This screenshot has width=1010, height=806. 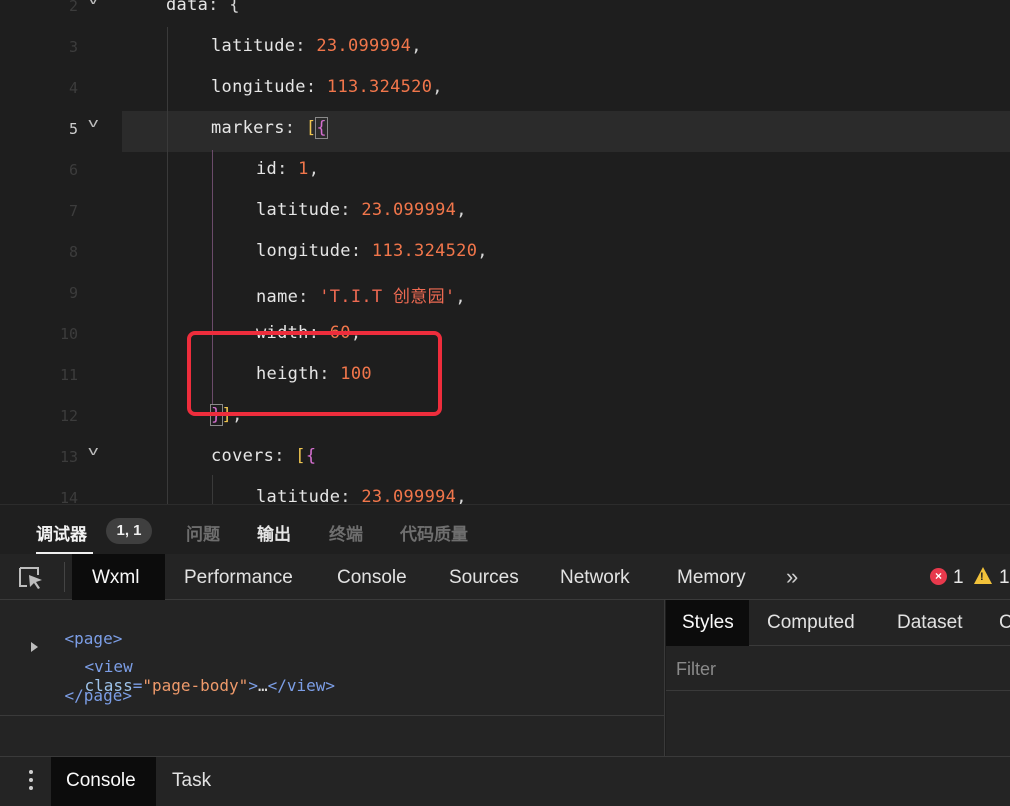 I want to click on code-line: 11 heigth: 100, so click(x=505, y=375).